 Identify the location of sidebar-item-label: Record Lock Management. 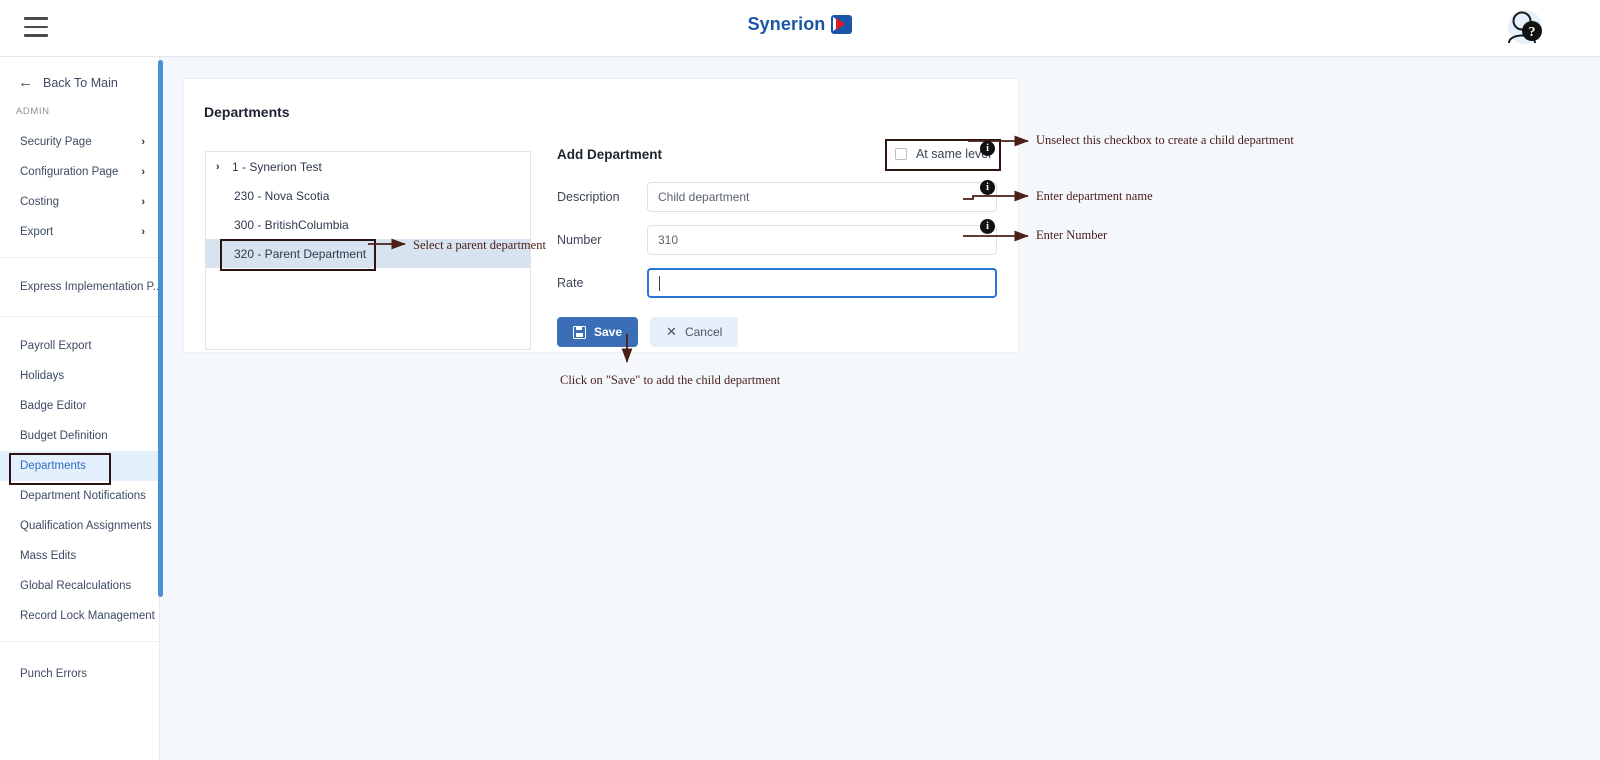
(87, 616).